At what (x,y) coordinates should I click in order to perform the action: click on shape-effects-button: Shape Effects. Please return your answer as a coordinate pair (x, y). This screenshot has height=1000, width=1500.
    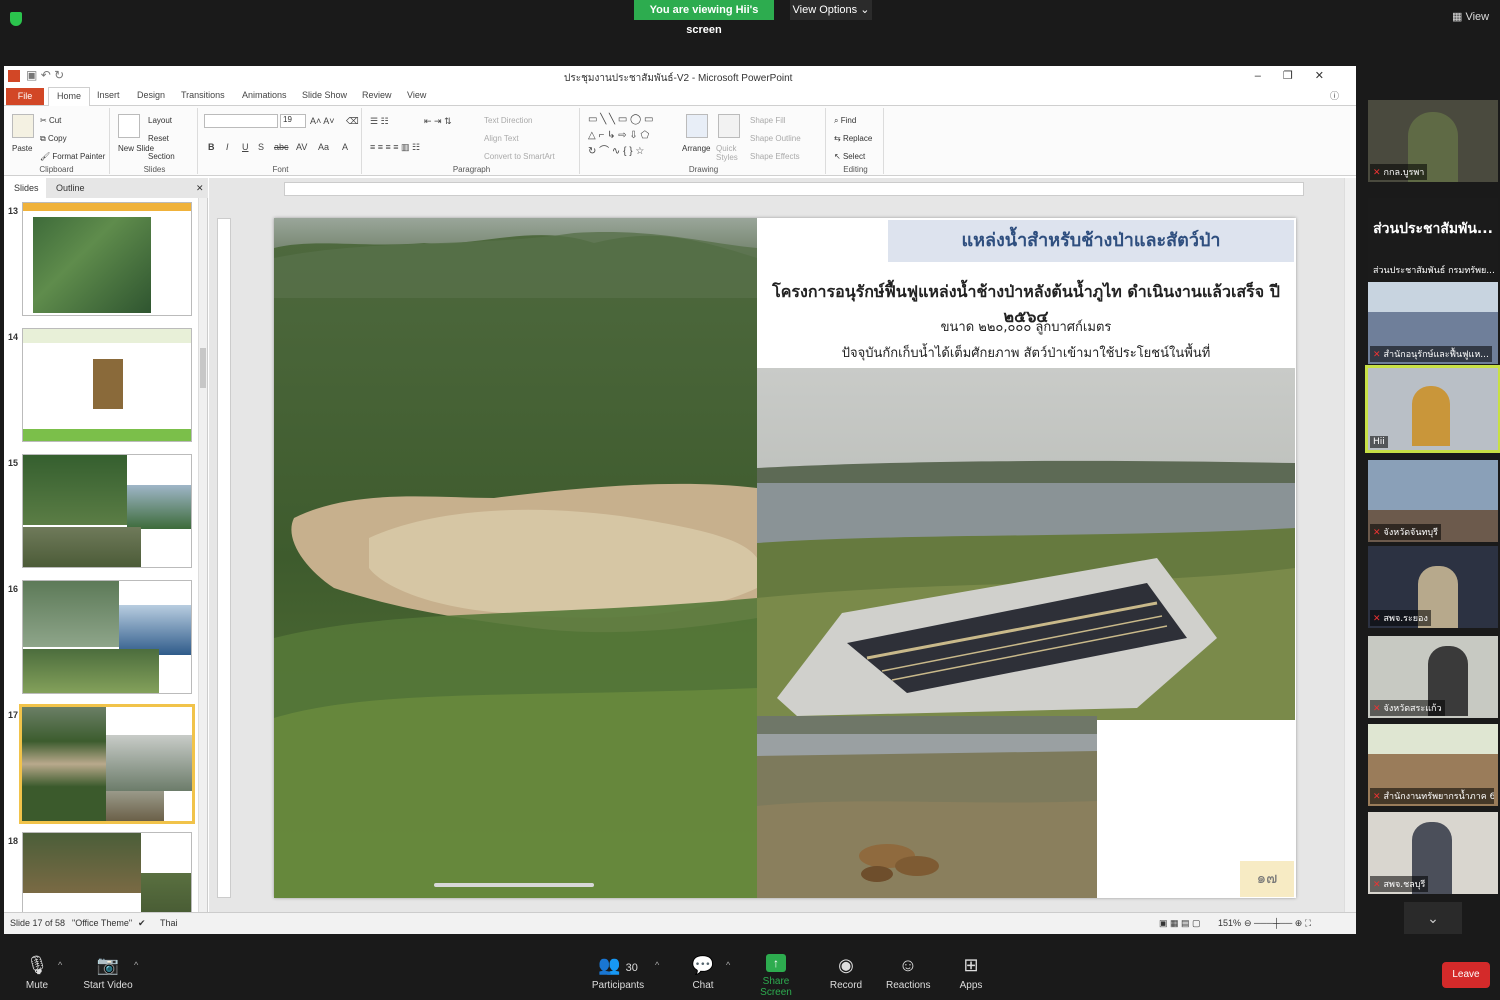
    Looking at the image, I should click on (775, 156).